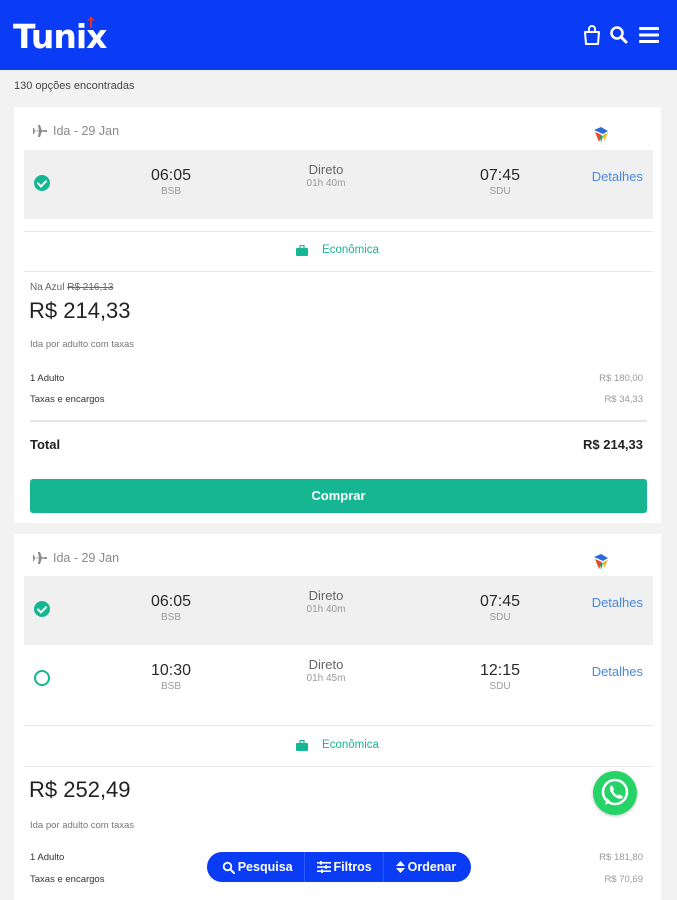  I want to click on old-price: Na Azul R$ 216,13, so click(71, 287).